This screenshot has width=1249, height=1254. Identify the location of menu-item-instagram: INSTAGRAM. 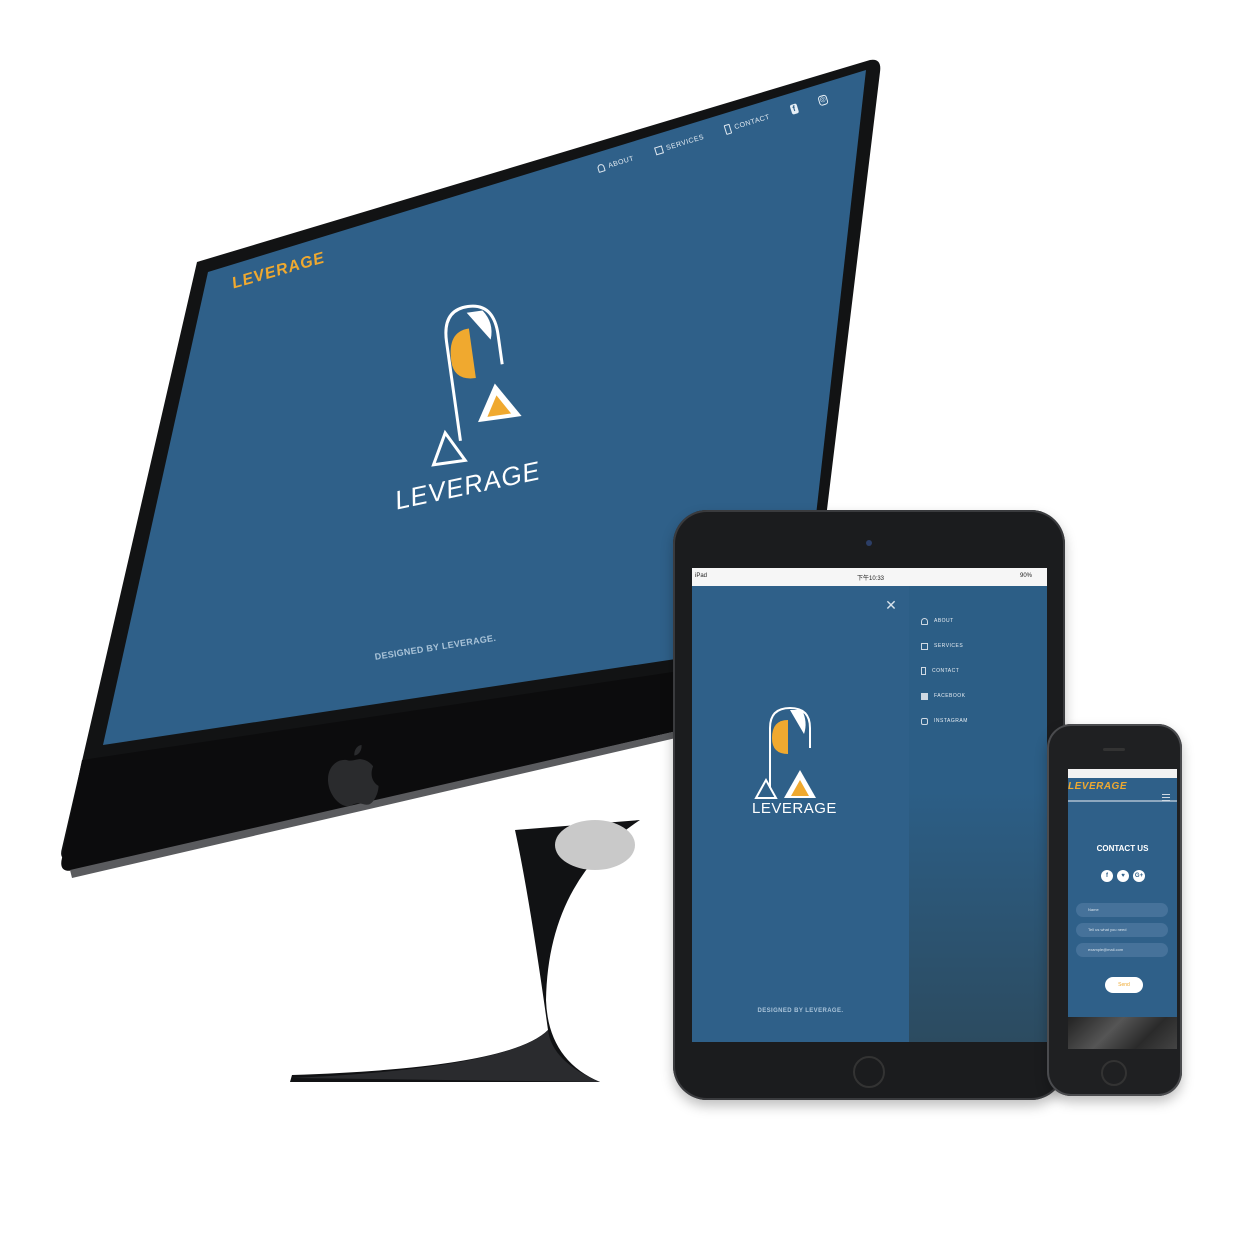
(944, 721).